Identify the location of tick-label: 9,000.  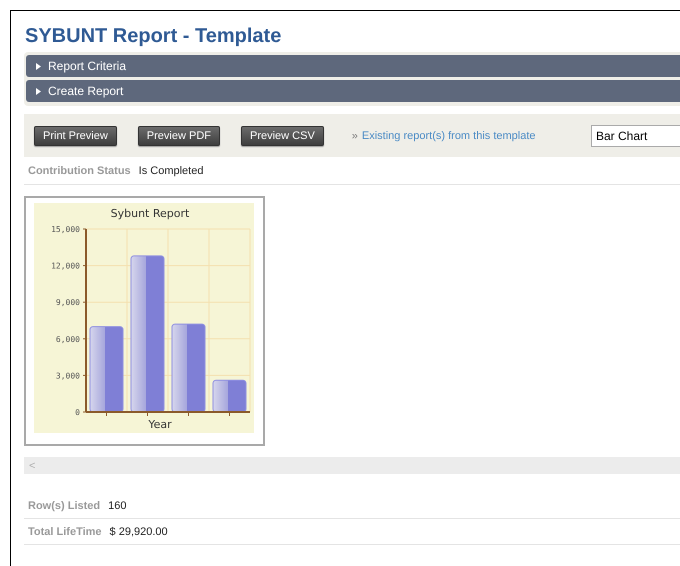
(68, 303).